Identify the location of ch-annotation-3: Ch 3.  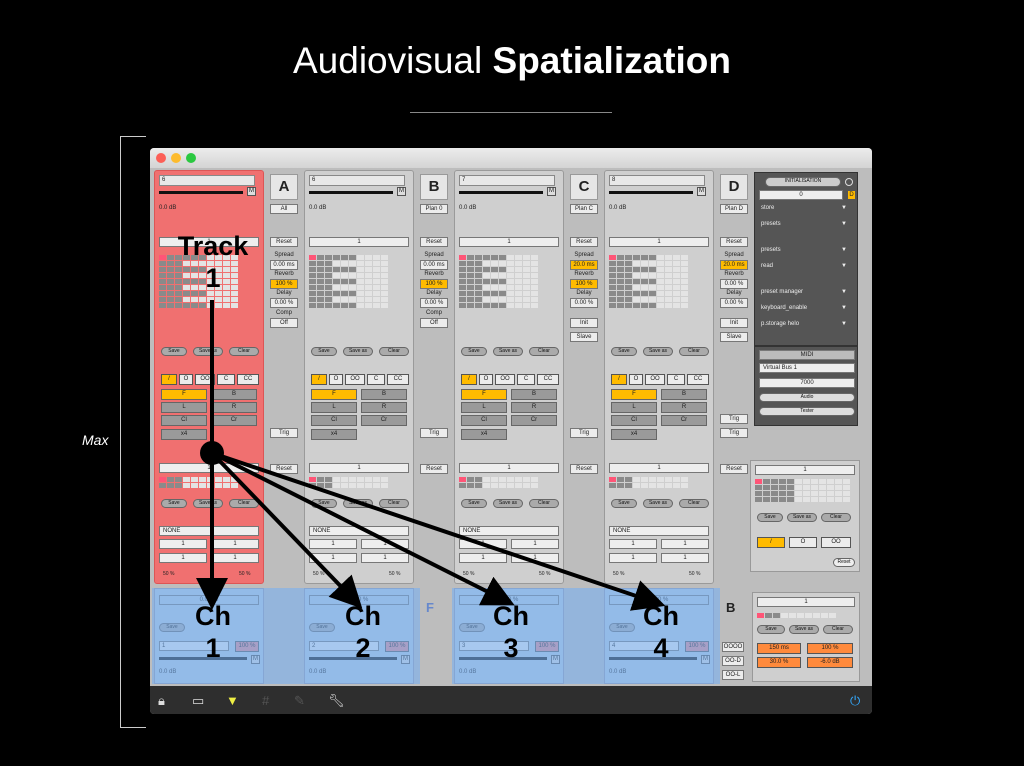
(511, 632).